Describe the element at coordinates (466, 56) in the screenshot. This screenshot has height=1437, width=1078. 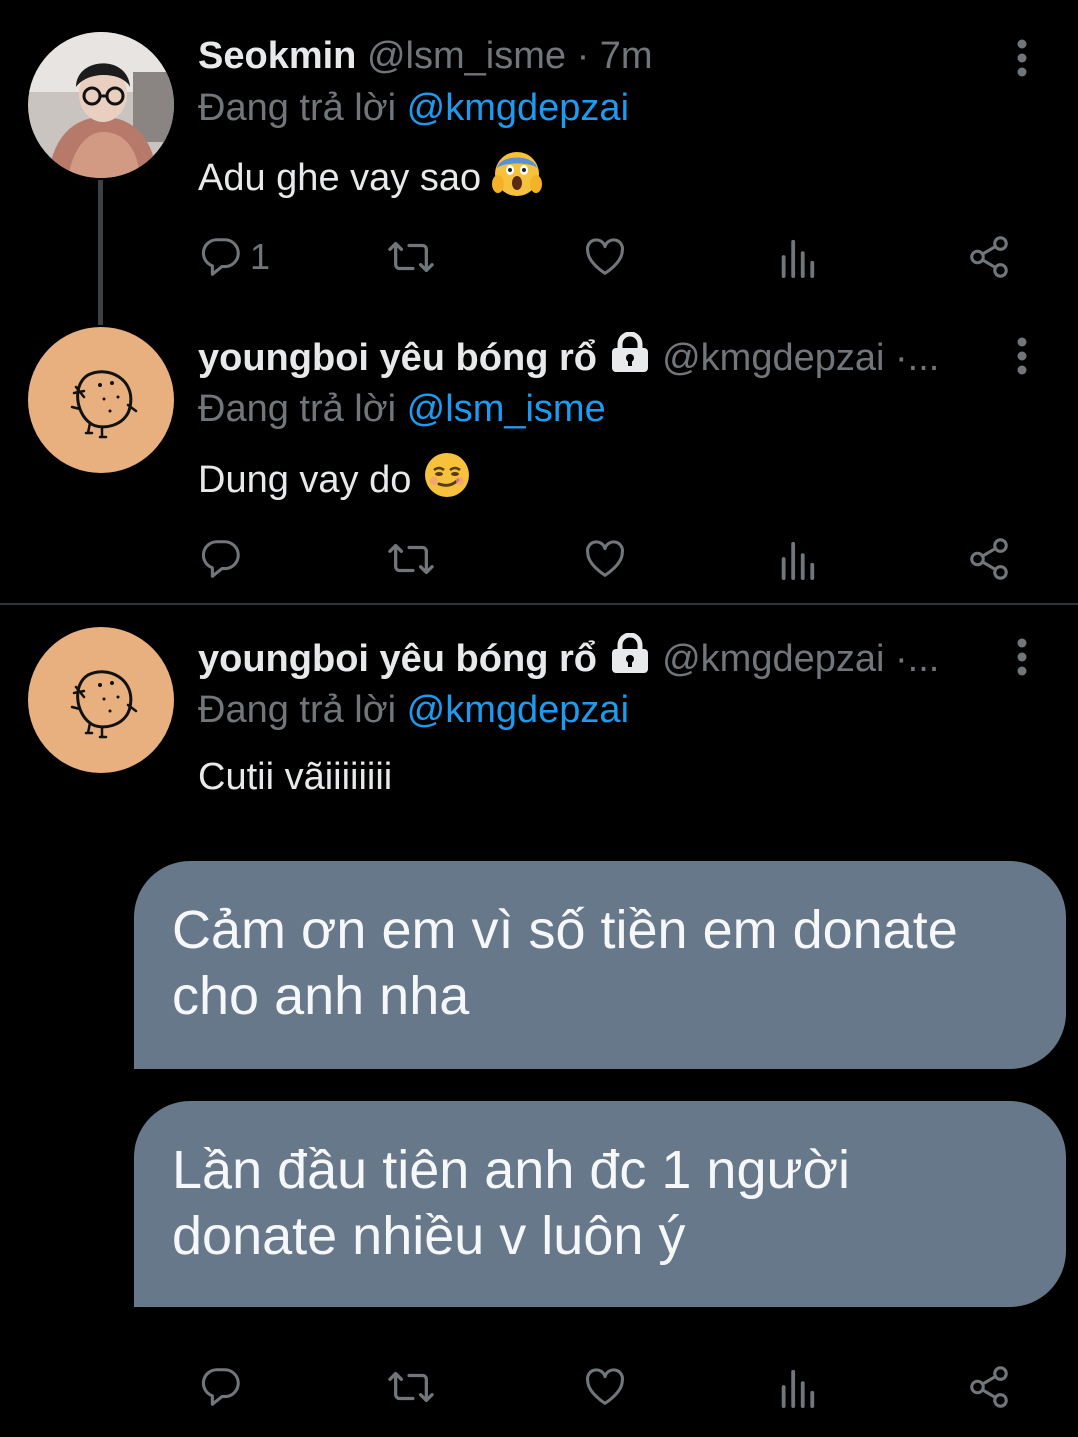
I see `user-handle: @lsm_isme` at that location.